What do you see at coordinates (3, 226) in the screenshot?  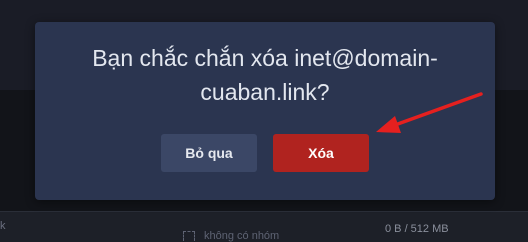 I see `background-row-mark: k` at bounding box center [3, 226].